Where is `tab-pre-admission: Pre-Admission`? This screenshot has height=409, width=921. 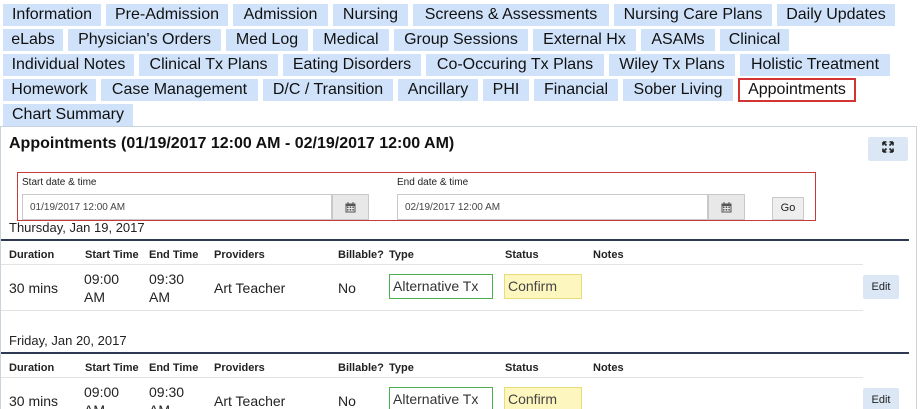
tab-pre-admission: Pre-Admission is located at coordinates (167, 15).